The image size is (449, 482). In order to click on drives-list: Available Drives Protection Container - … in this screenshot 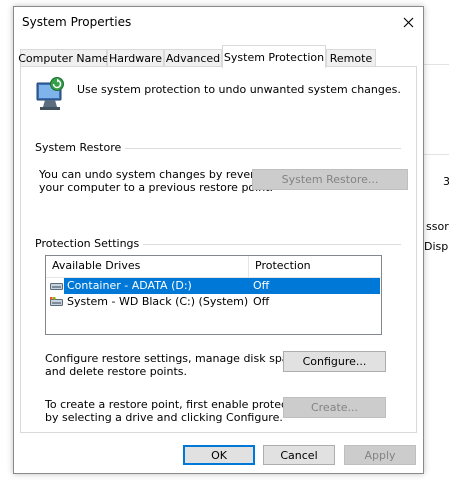, I will do `click(213, 295)`.